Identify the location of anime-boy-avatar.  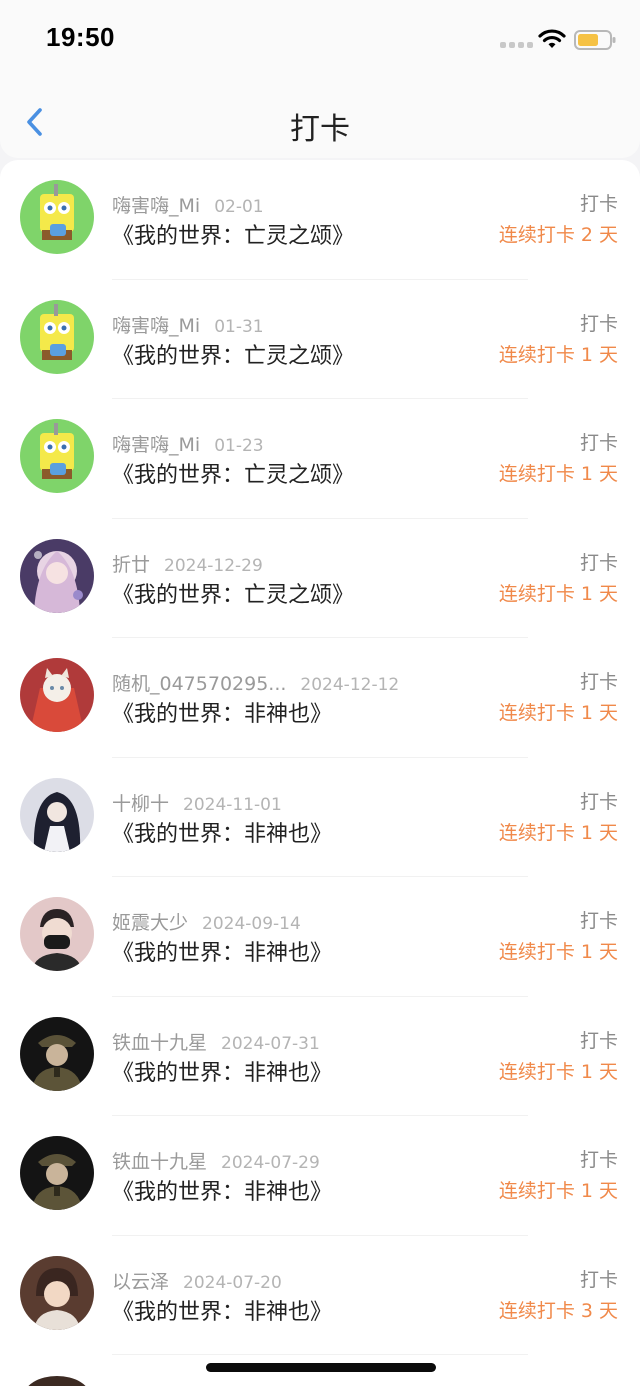
(57, 1292).